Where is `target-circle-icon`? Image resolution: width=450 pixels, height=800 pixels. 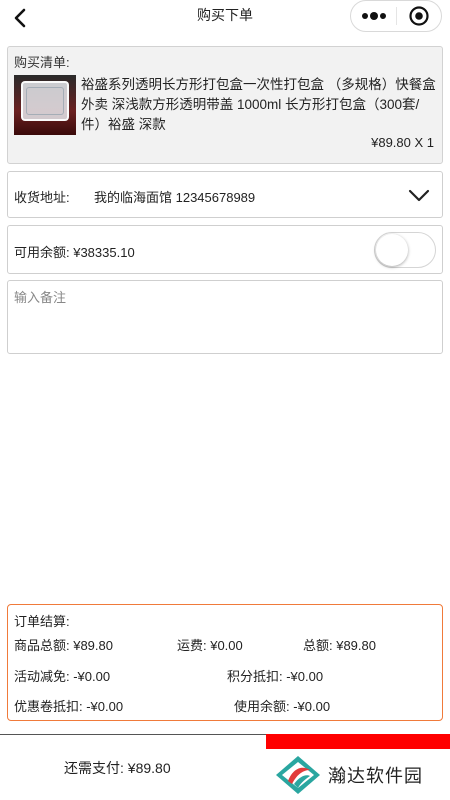 target-circle-icon is located at coordinates (419, 16).